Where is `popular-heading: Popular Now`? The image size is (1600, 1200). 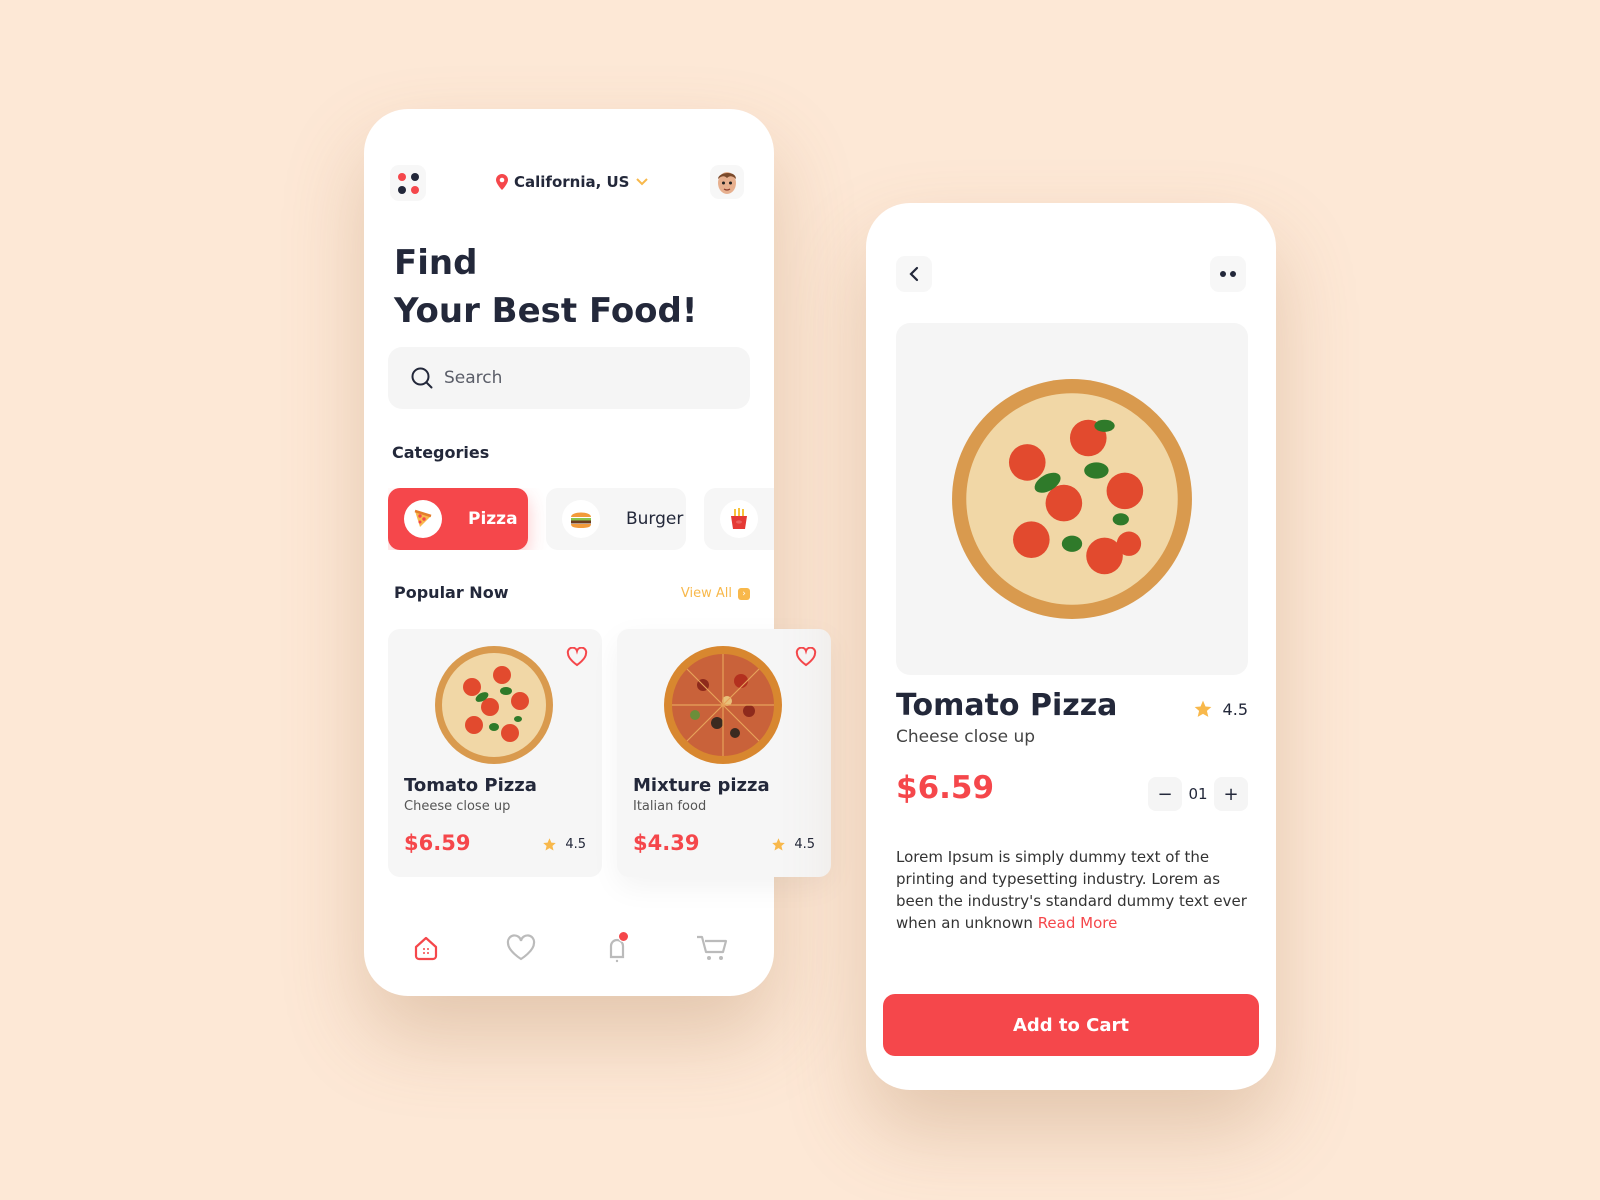
popular-heading: Popular Now is located at coordinates (451, 592).